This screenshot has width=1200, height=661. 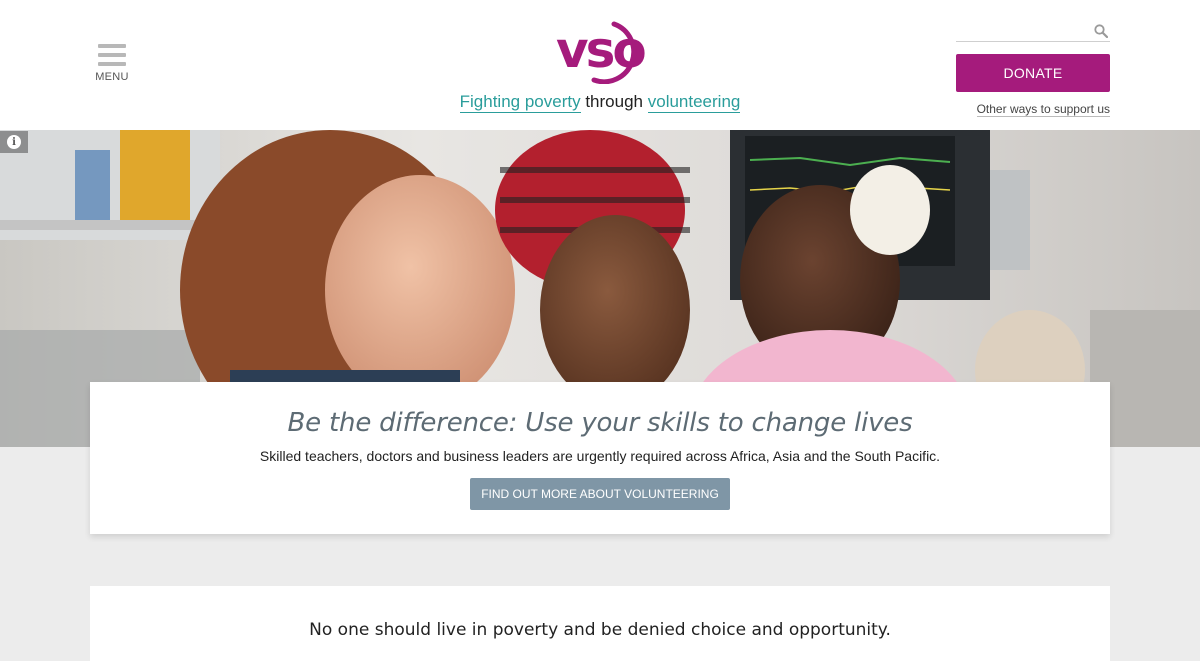 What do you see at coordinates (1101, 31) in the screenshot?
I see `search-icon` at bounding box center [1101, 31].